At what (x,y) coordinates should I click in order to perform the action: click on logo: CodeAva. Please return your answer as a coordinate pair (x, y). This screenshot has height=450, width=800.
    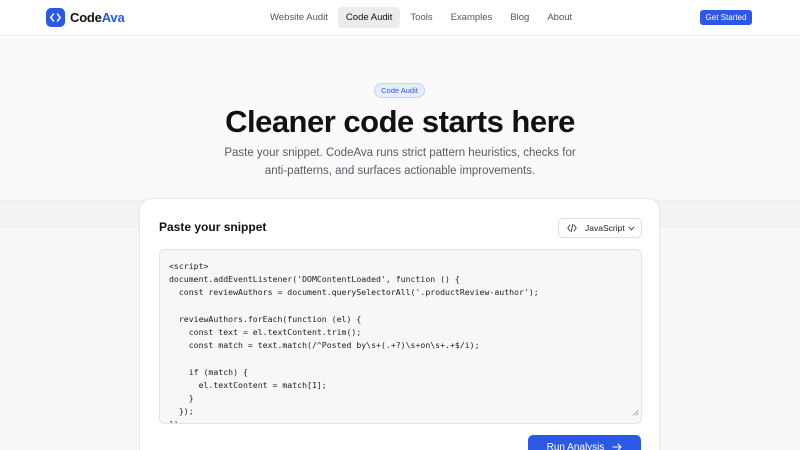
    Looking at the image, I should click on (85, 17).